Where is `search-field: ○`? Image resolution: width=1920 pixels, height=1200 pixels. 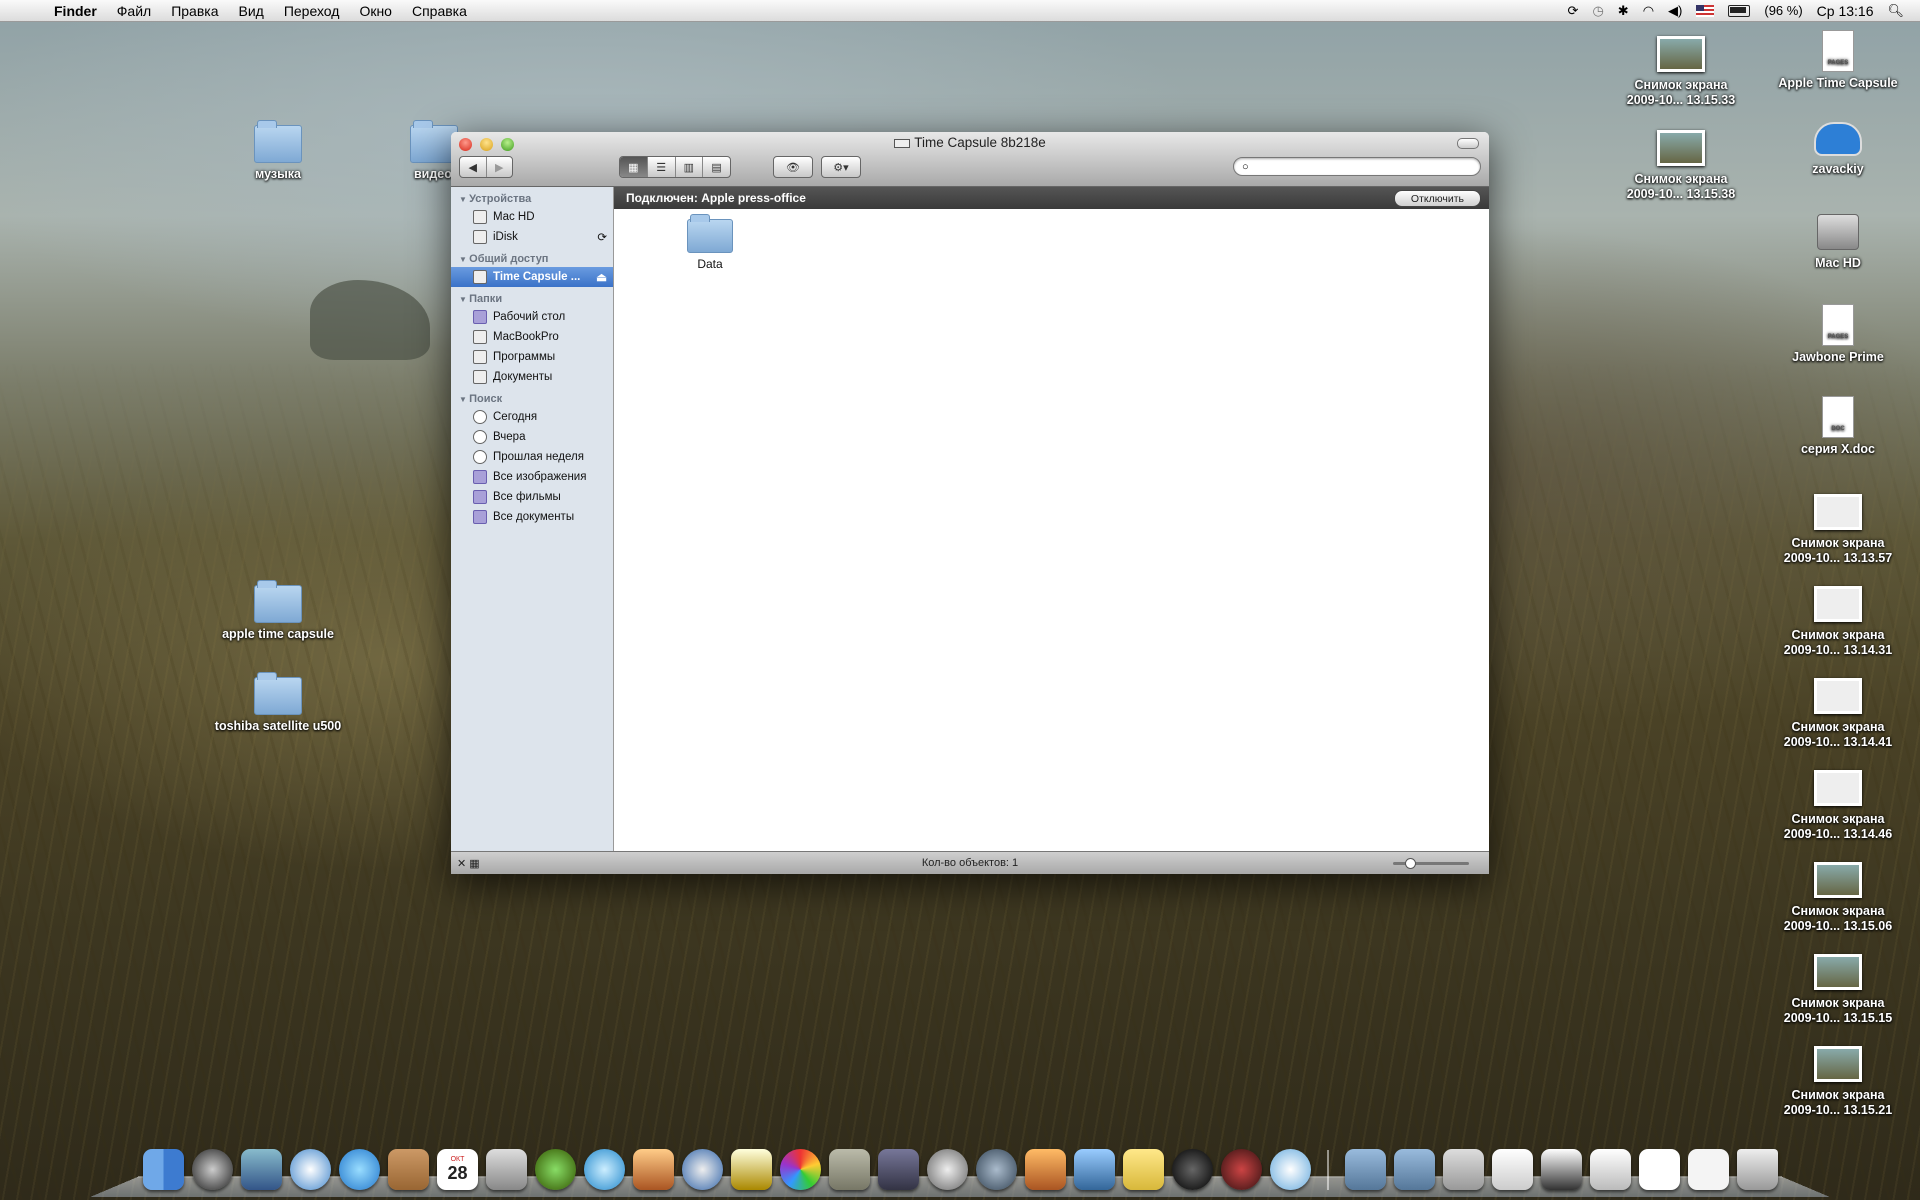
search-field: ○ is located at coordinates (1357, 166).